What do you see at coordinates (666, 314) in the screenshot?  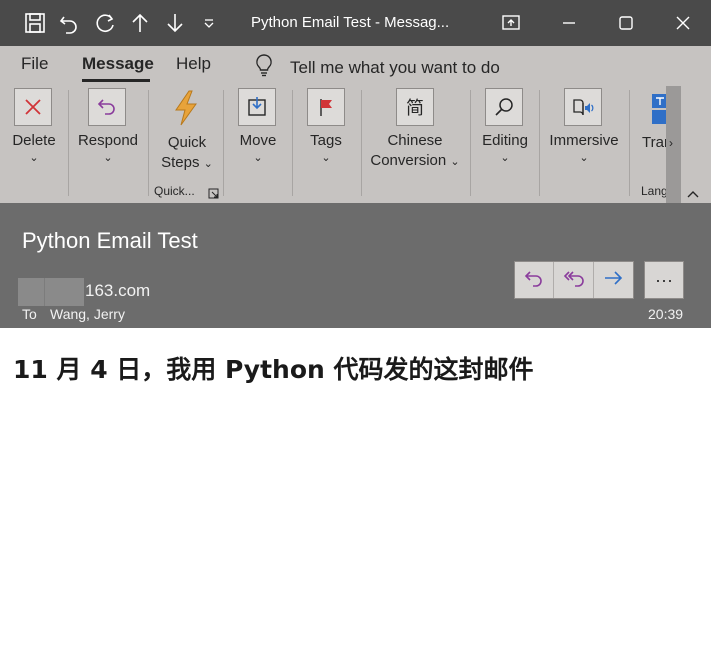 I see `message-time: 20:39` at bounding box center [666, 314].